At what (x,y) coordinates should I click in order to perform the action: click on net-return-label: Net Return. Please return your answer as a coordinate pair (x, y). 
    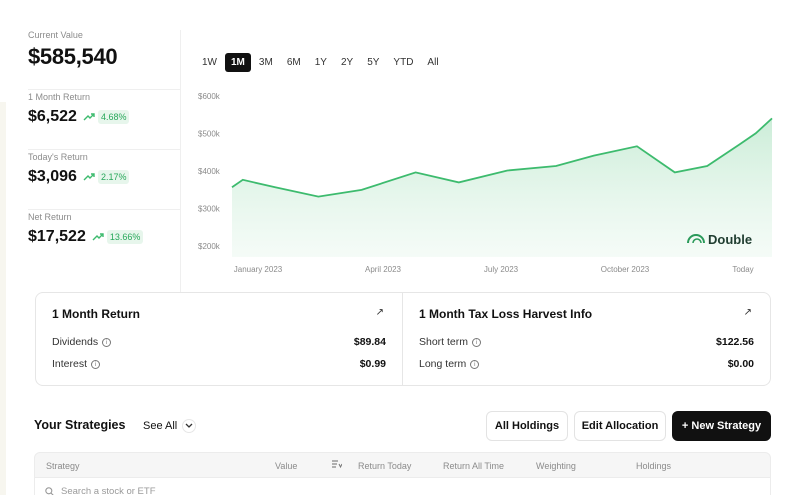
    Looking at the image, I should click on (50, 217).